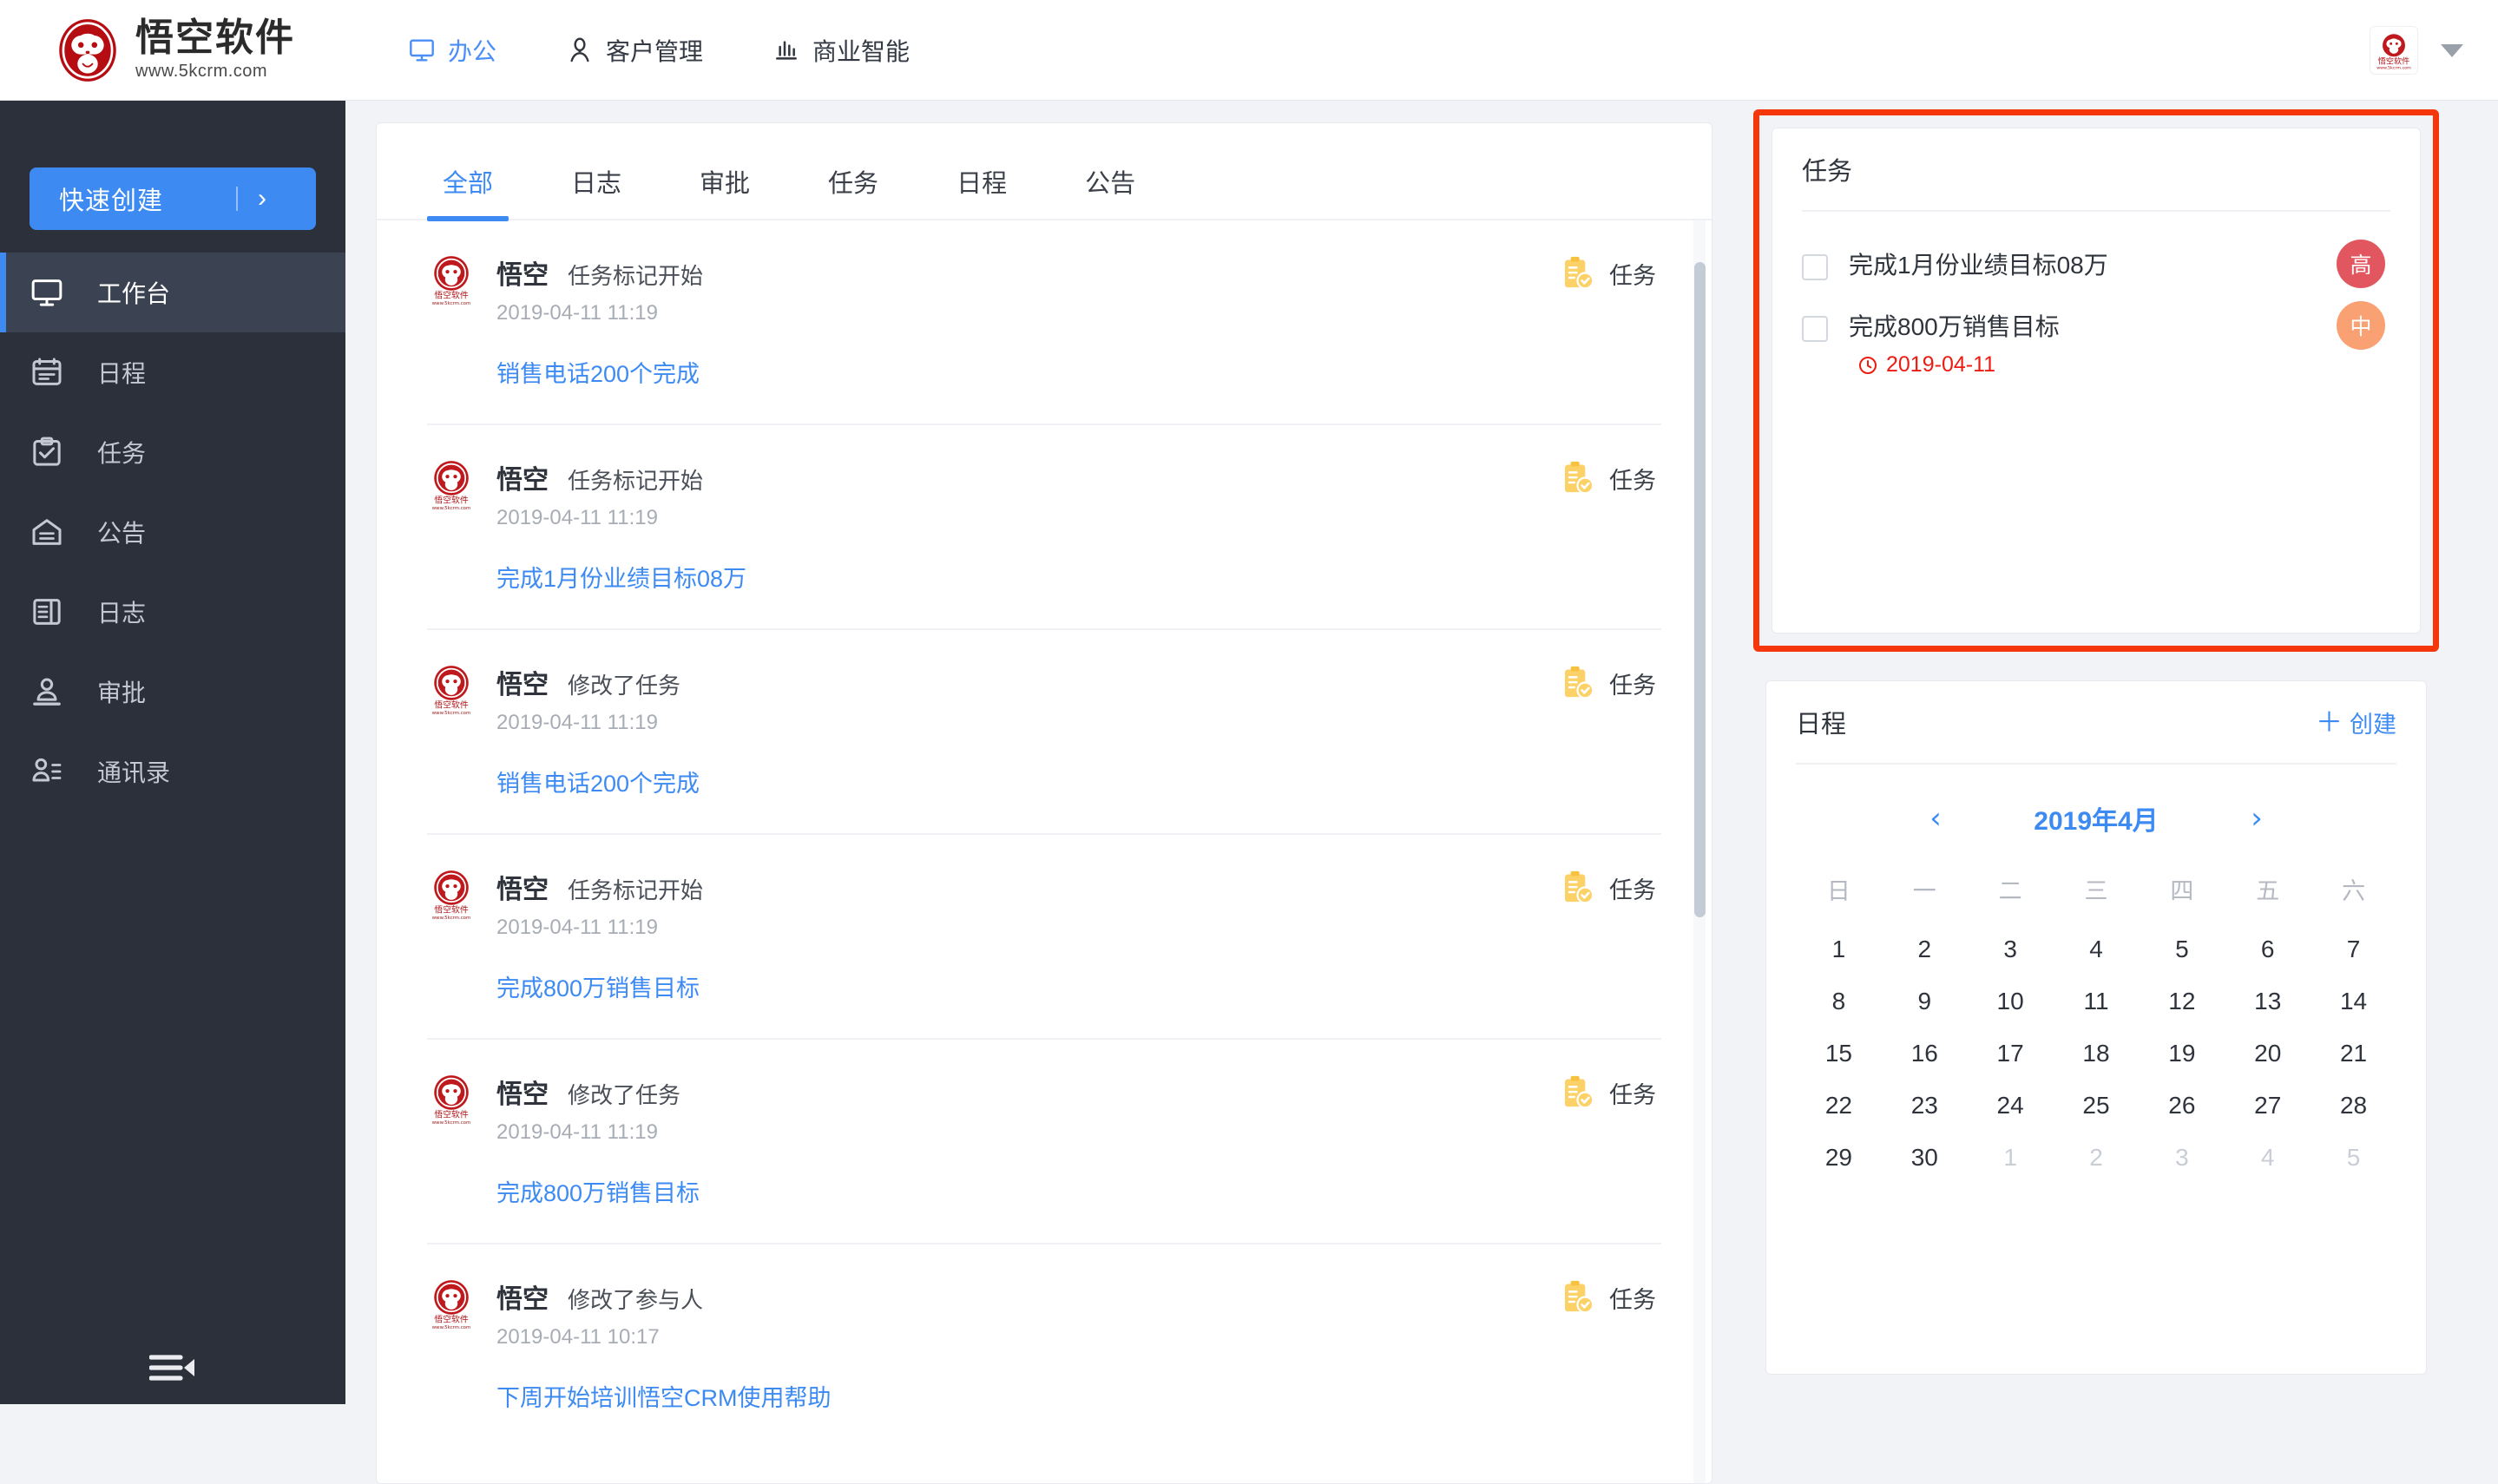  What do you see at coordinates (452, 50) in the screenshot?
I see `topnav-item-office: 办公` at bounding box center [452, 50].